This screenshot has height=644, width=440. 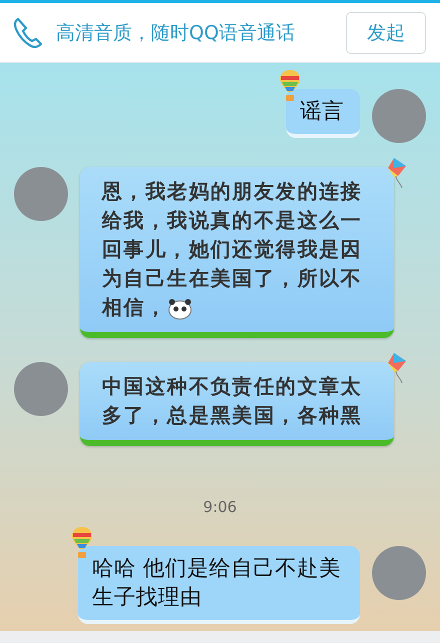 I want to click on message-text: 中国这种不负责任的文章太多了，总是黑美国，各种黑, so click(x=233, y=401).